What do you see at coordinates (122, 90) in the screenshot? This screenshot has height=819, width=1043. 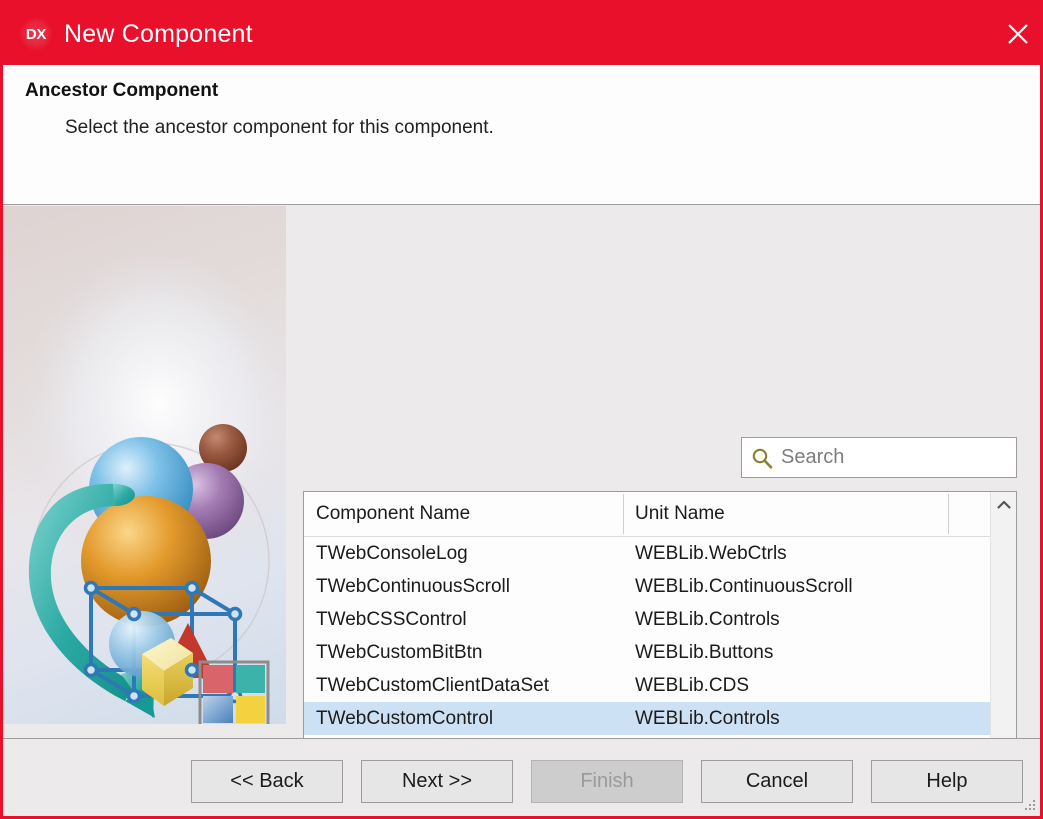 I see `page-title: Ancestor Component` at bounding box center [122, 90].